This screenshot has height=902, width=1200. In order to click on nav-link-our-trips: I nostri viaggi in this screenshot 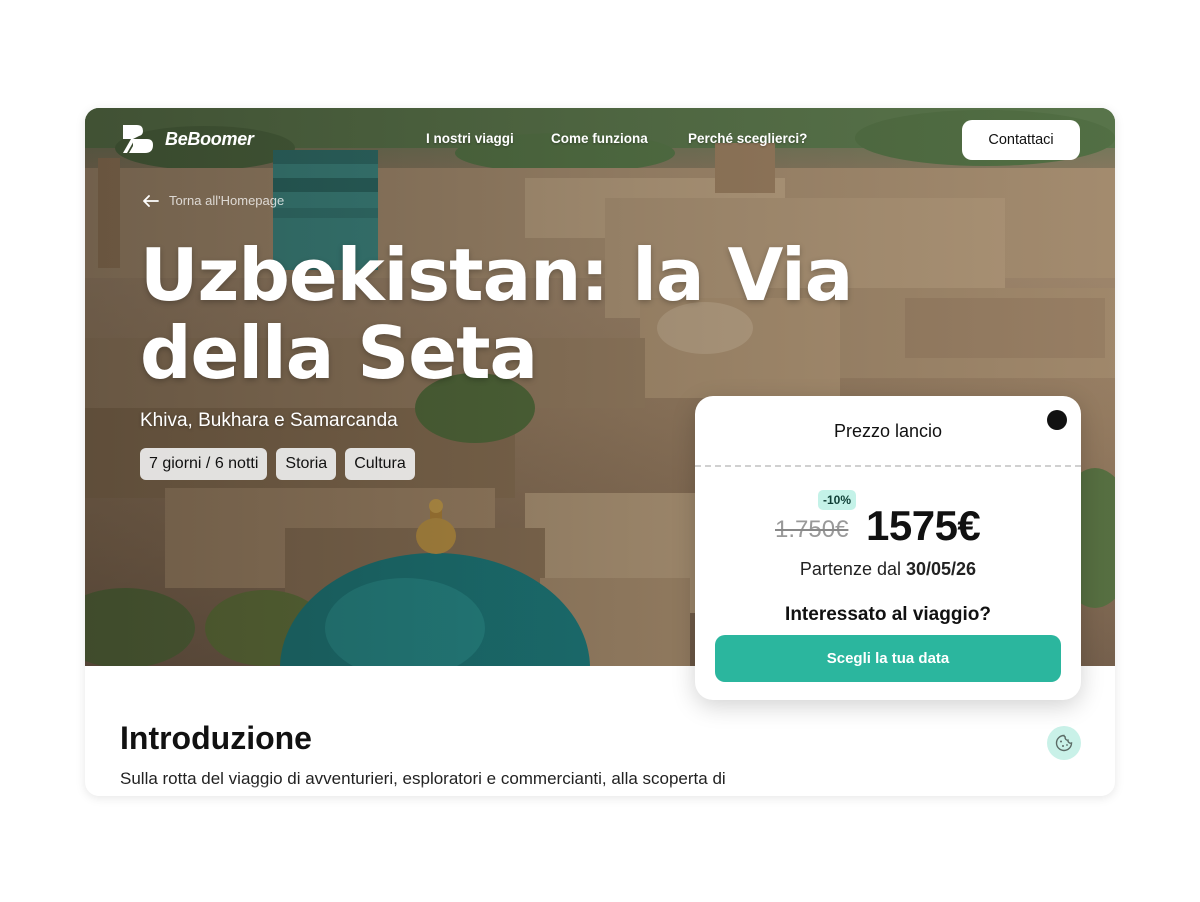, I will do `click(470, 138)`.